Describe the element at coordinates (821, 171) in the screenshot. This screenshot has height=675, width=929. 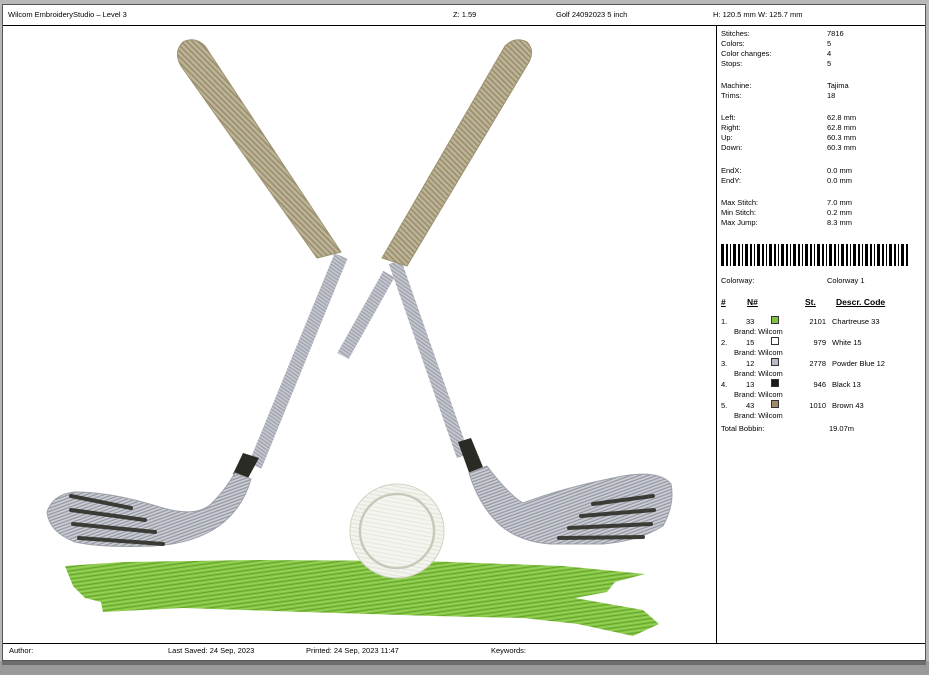
I see `stat-row: EndX: 0.0 mm` at that location.